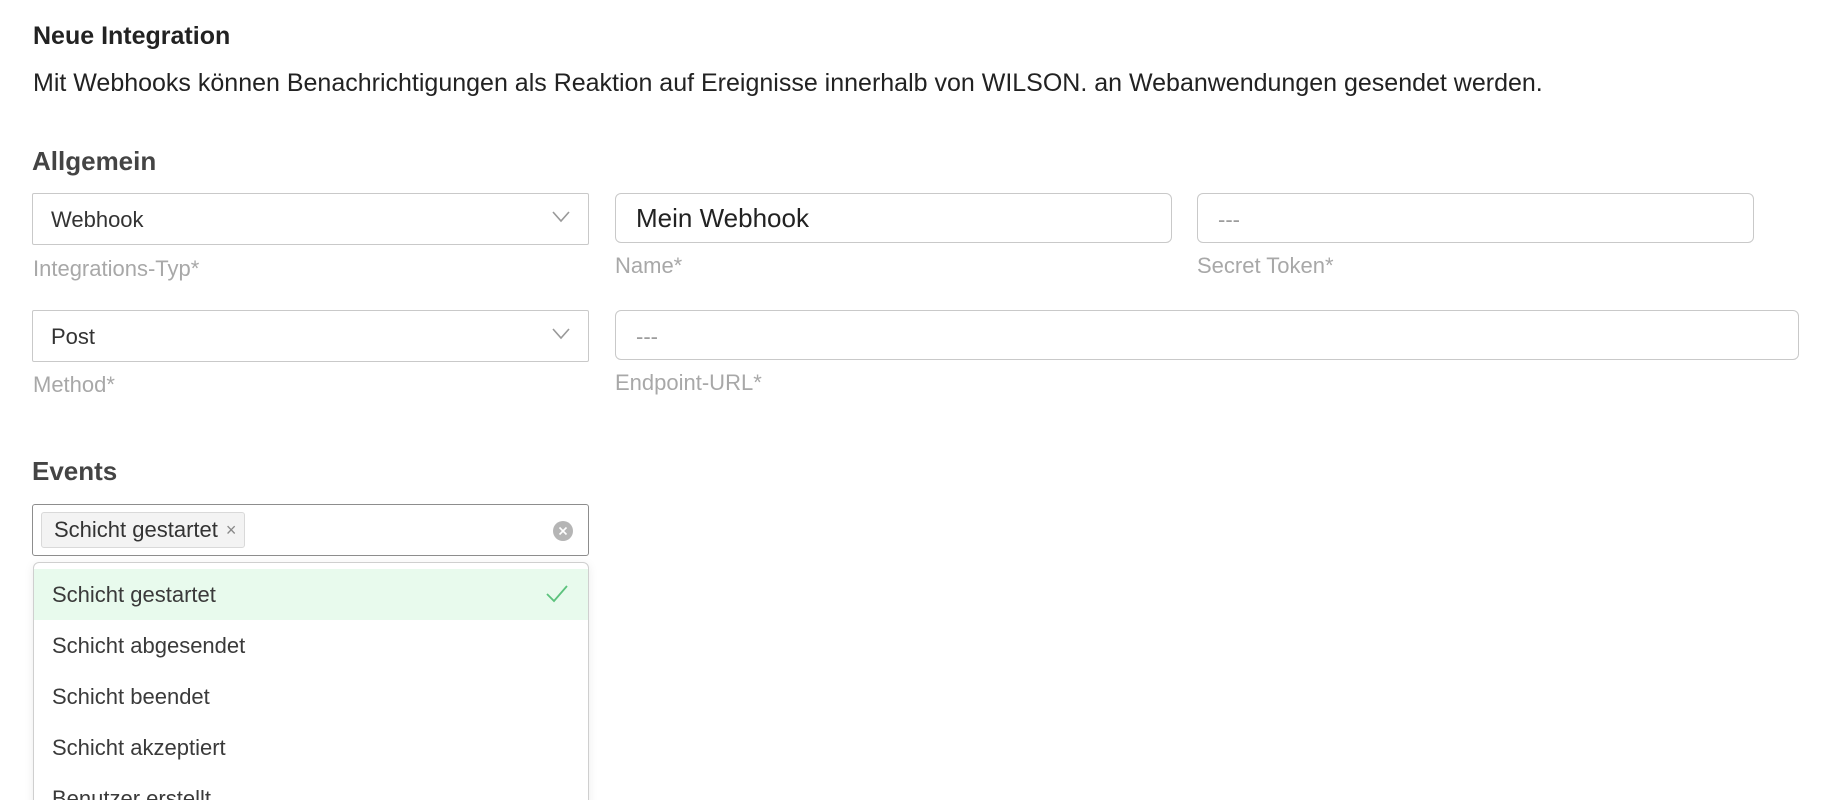 This screenshot has width=1832, height=800. What do you see at coordinates (310, 336) in the screenshot?
I see `method-select: Post` at bounding box center [310, 336].